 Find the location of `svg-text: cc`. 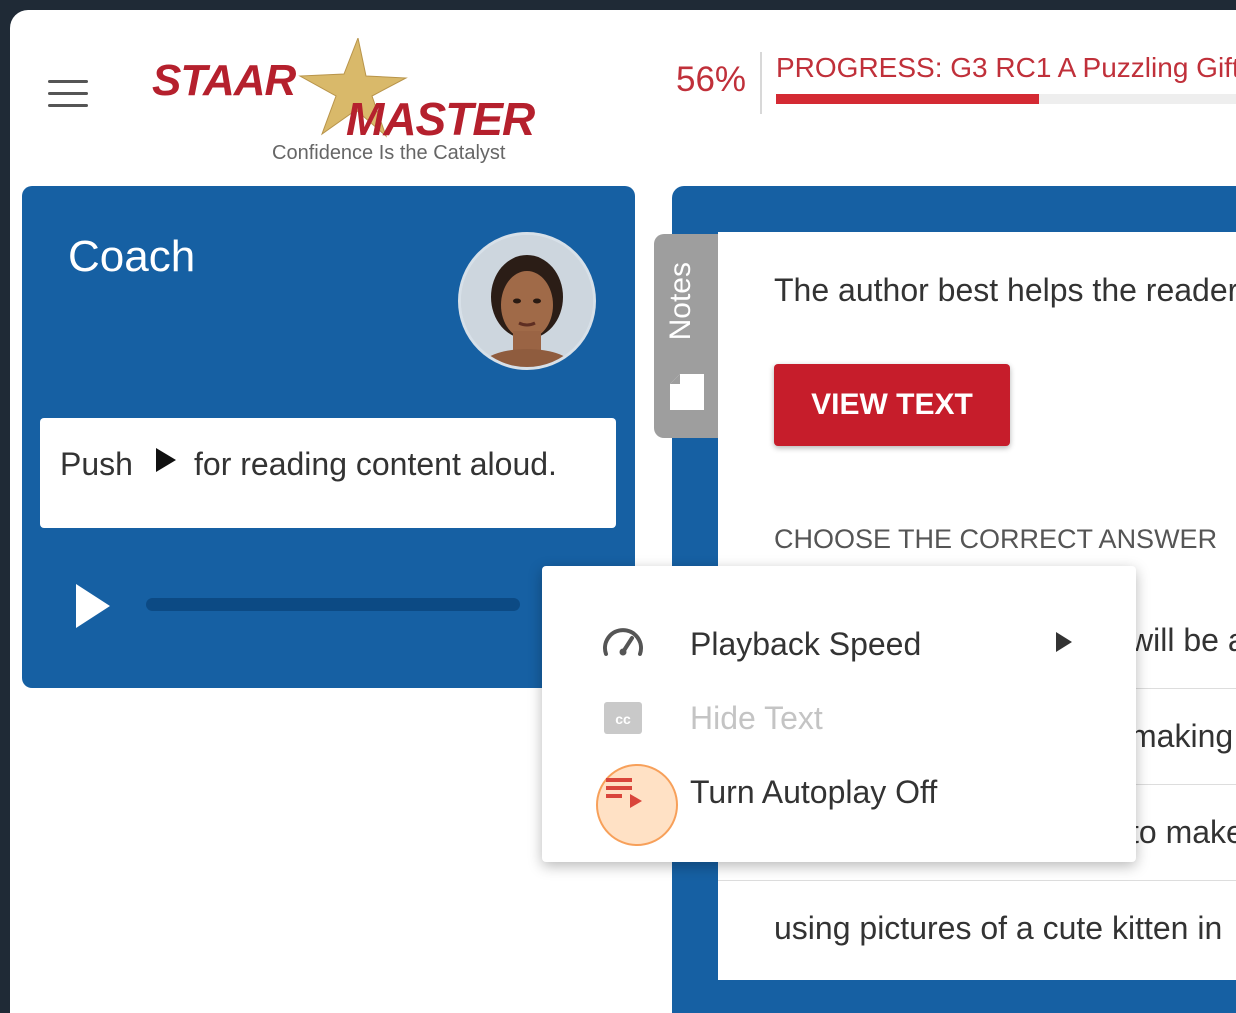

svg-text: cc is located at coordinates (623, 719).